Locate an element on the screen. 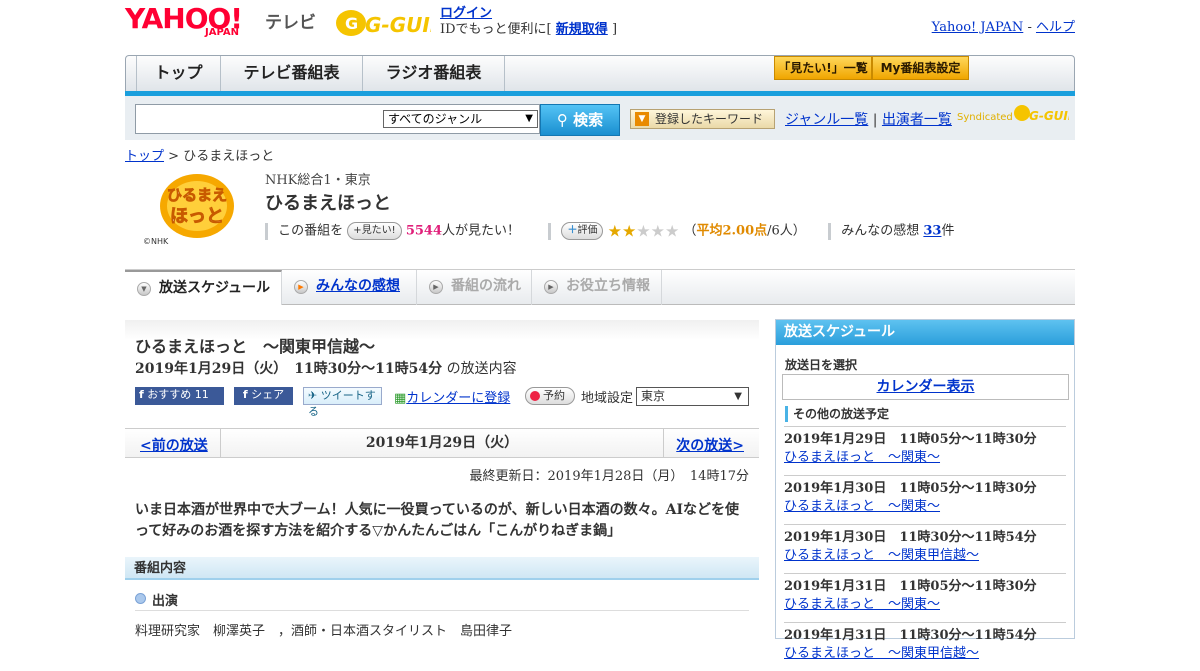  prev-episode-link: <前の放送 is located at coordinates (174, 445).